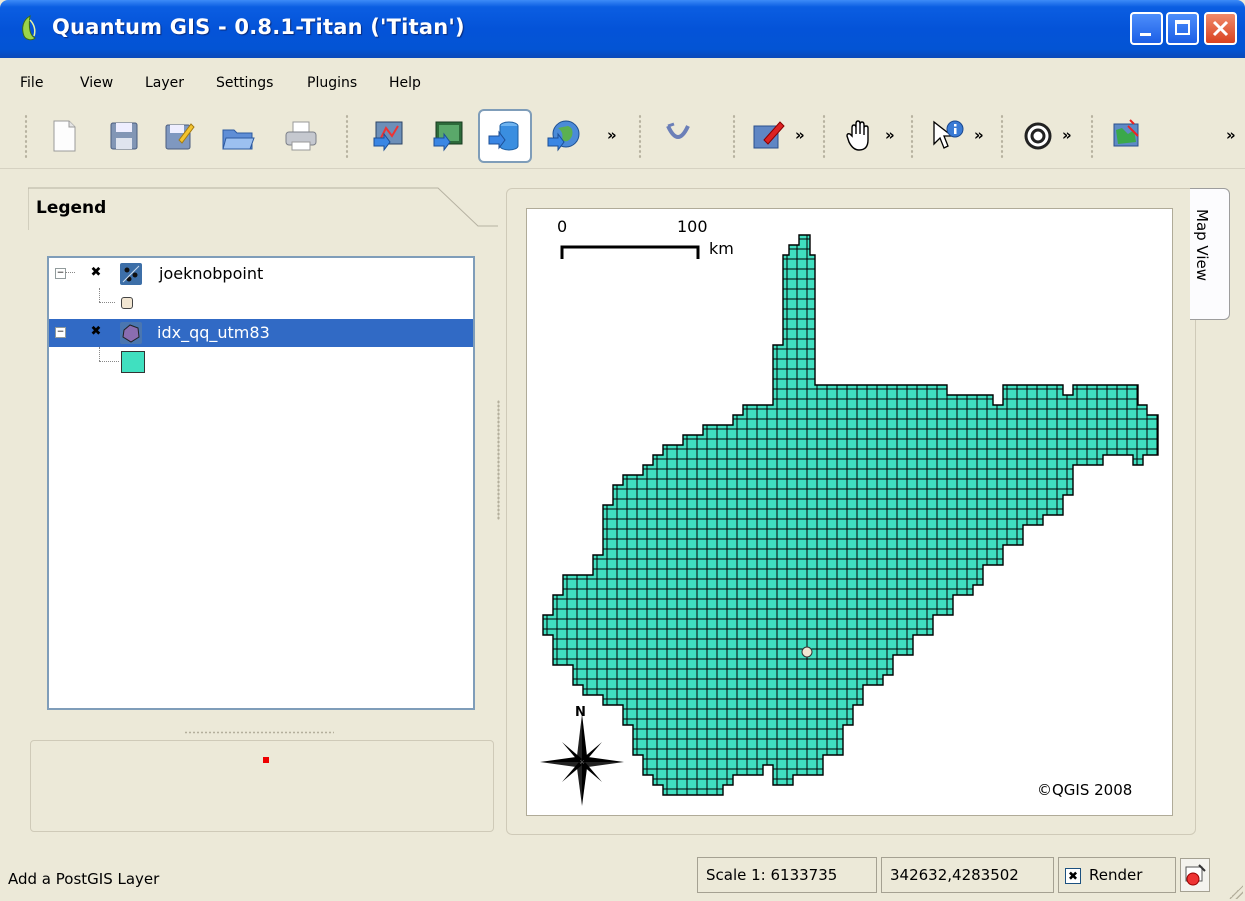 This screenshot has height=901, width=1245. Describe the element at coordinates (179, 136) in the screenshot. I see `save-as-icon` at that location.